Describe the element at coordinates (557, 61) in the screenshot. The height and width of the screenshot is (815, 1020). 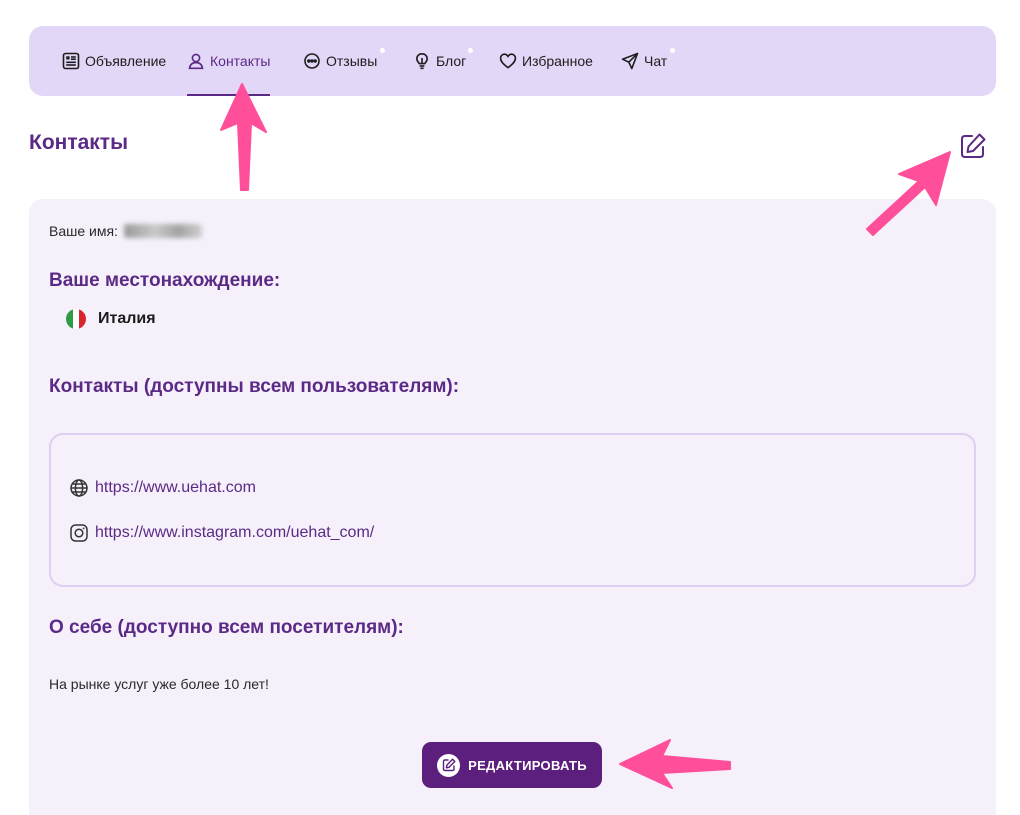
I see `tab-favorites-label: Избранное` at that location.